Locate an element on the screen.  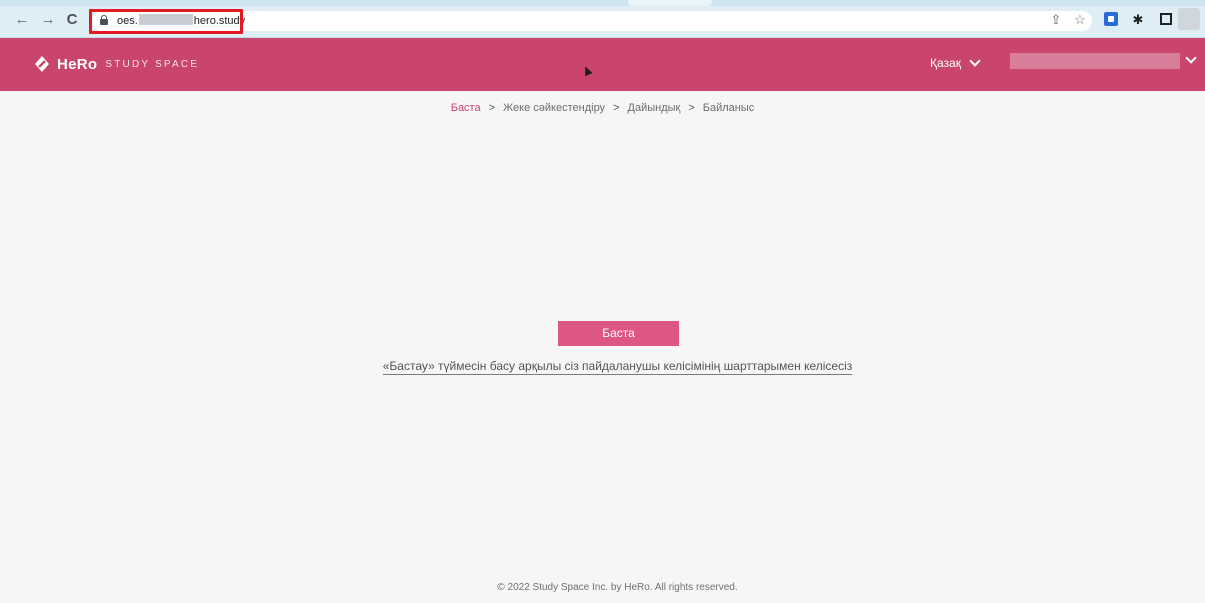
brand-subtitle: STUDY SPACE is located at coordinates (152, 64).